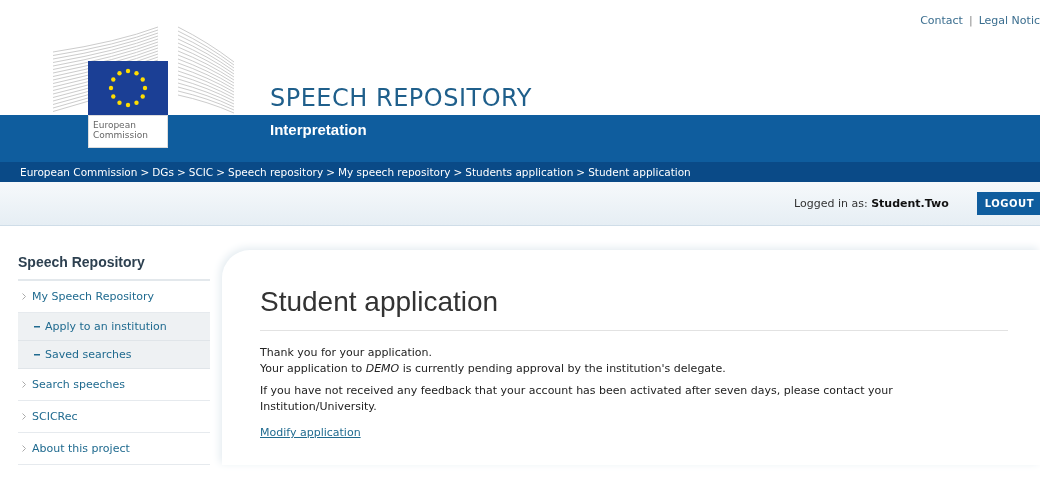 The image size is (1040, 484). What do you see at coordinates (1008, 203) in the screenshot?
I see `logout-button: LOGOUT` at bounding box center [1008, 203].